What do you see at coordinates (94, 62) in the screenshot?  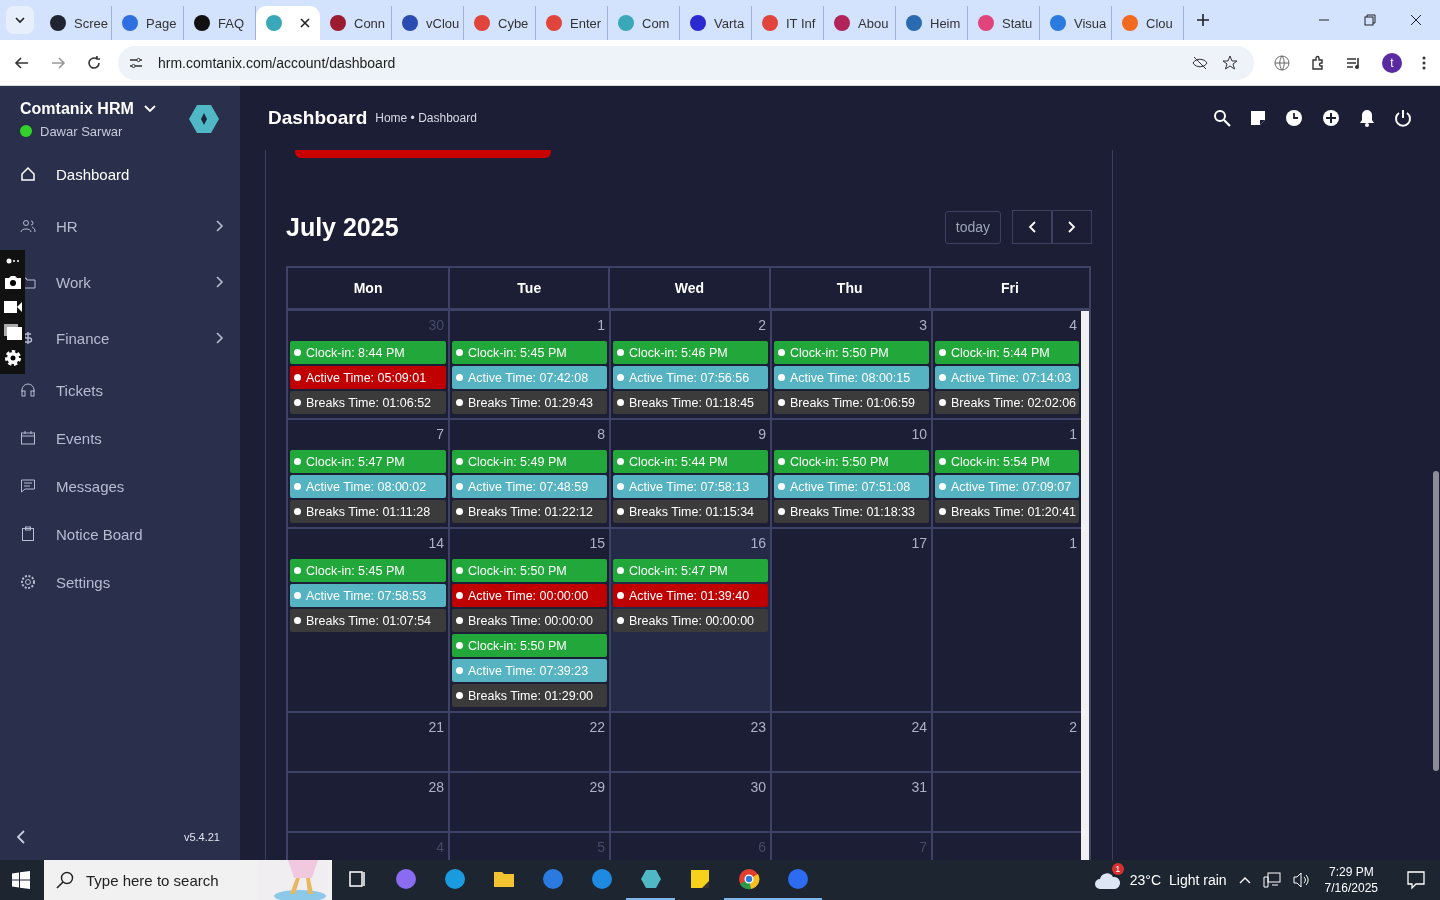 I see `reload-icon` at bounding box center [94, 62].